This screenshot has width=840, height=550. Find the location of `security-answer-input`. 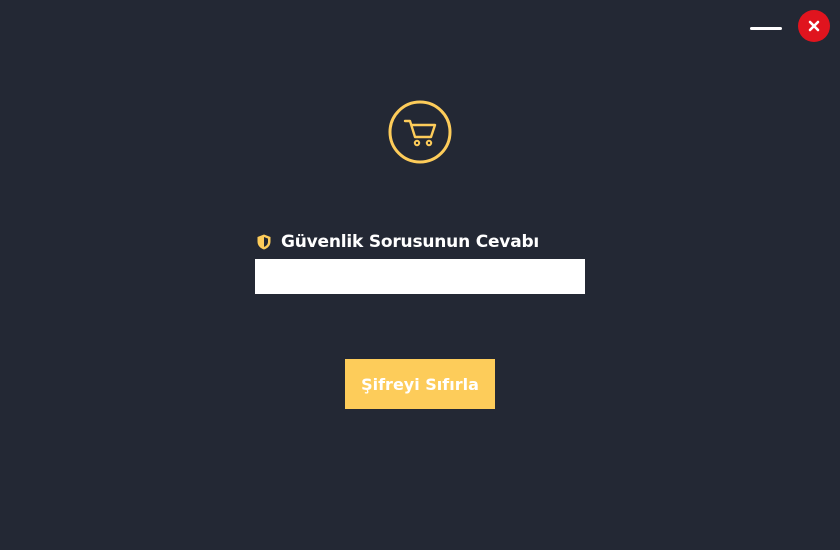

security-answer-input is located at coordinates (420, 276).